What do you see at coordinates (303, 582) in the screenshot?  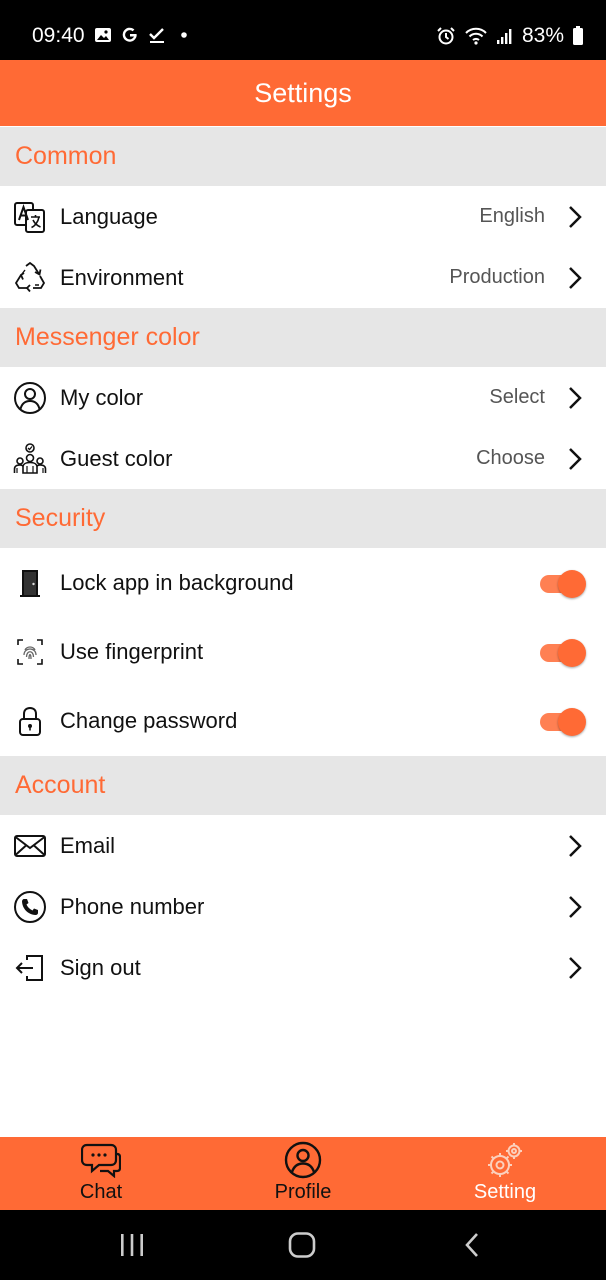 I see `setting-row-lock-app: Lock app in background` at bounding box center [303, 582].